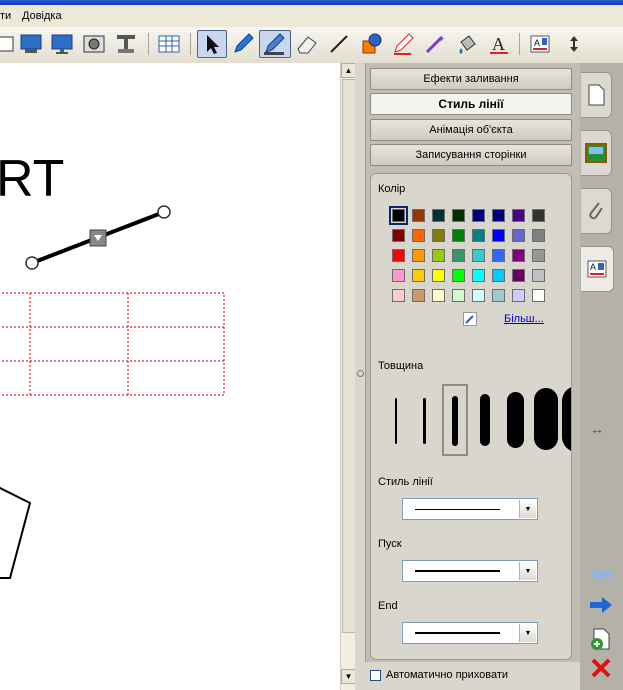 Image resolution: width=623 pixels, height=690 pixels. What do you see at coordinates (403, 44) in the screenshot?
I see `magic-pen-icon` at bounding box center [403, 44].